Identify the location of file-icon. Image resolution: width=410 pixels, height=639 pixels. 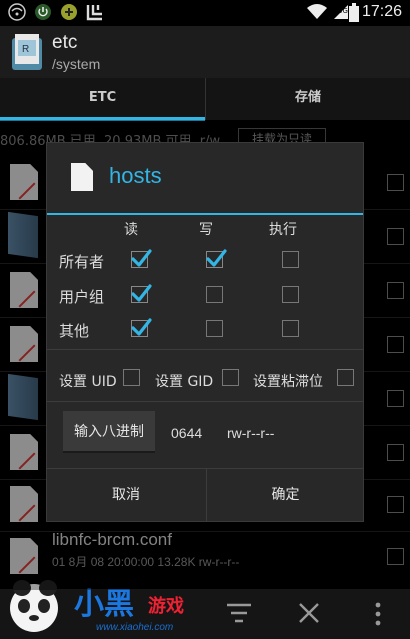
(82, 177).